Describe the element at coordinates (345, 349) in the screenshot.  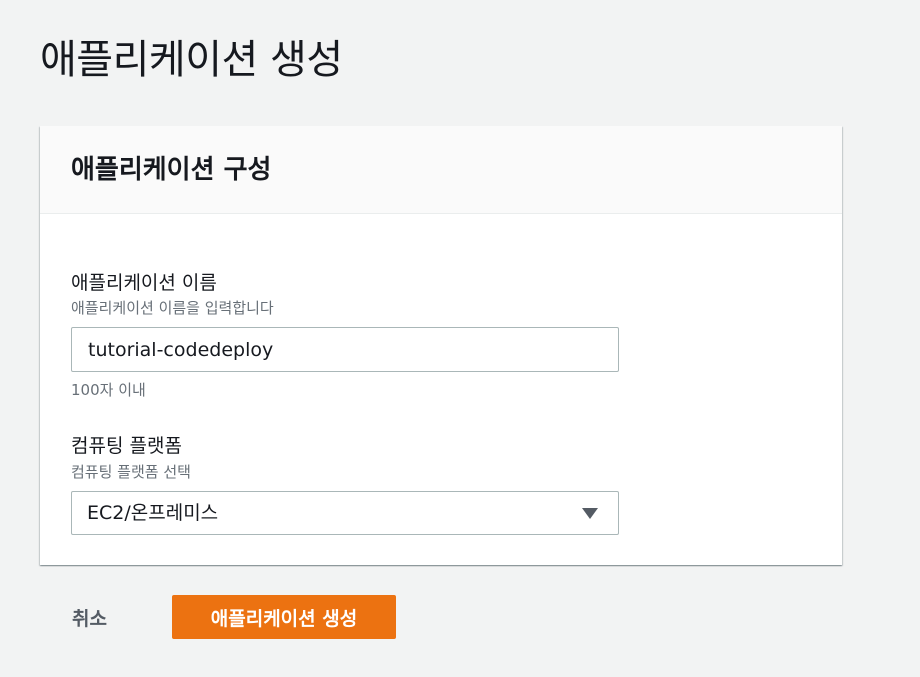
I see `application-name-input` at that location.